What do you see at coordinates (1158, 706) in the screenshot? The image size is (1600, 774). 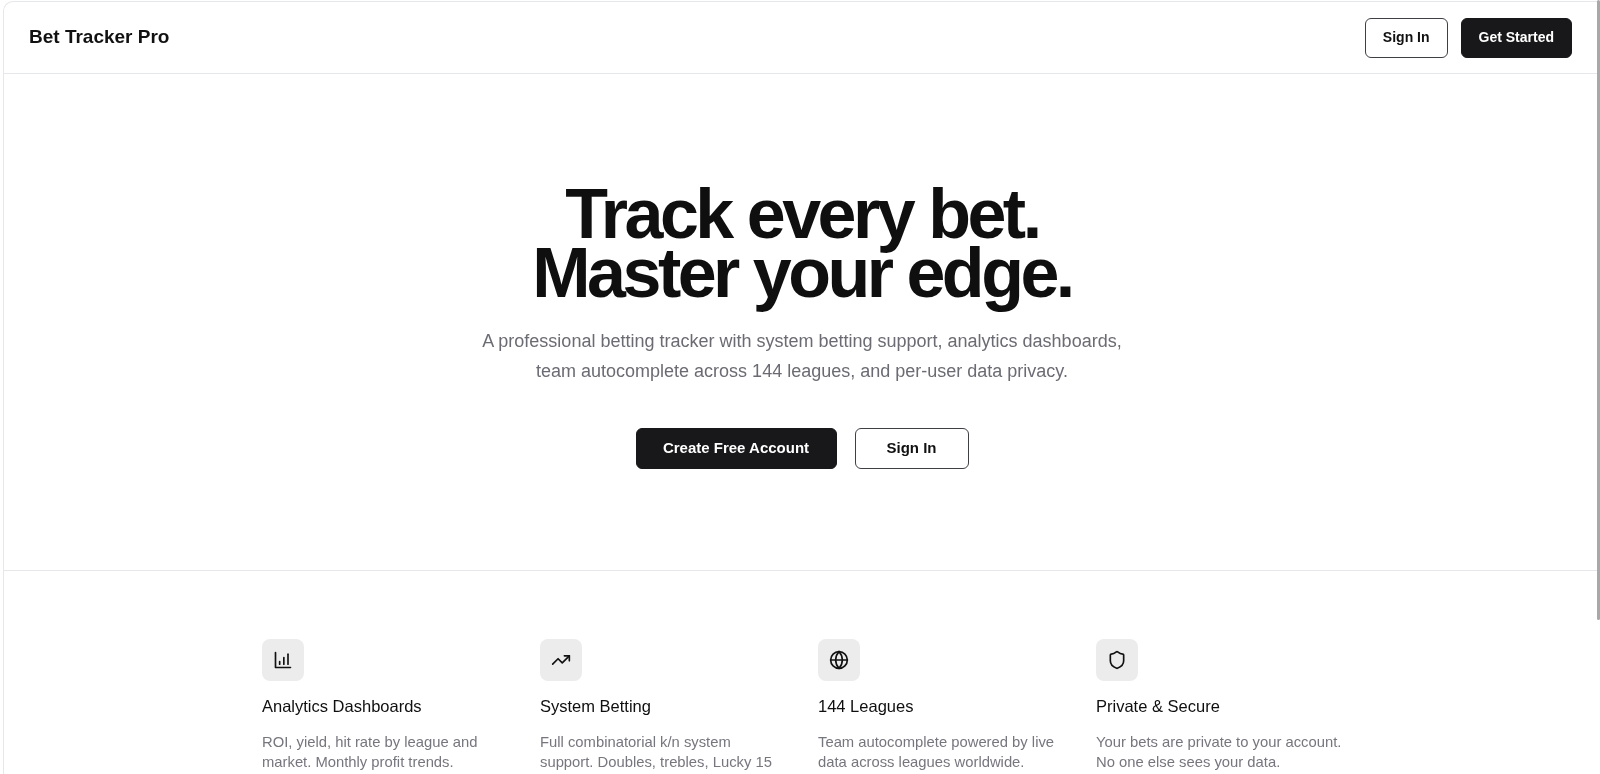 I see `feature-title: Private & Secure` at bounding box center [1158, 706].